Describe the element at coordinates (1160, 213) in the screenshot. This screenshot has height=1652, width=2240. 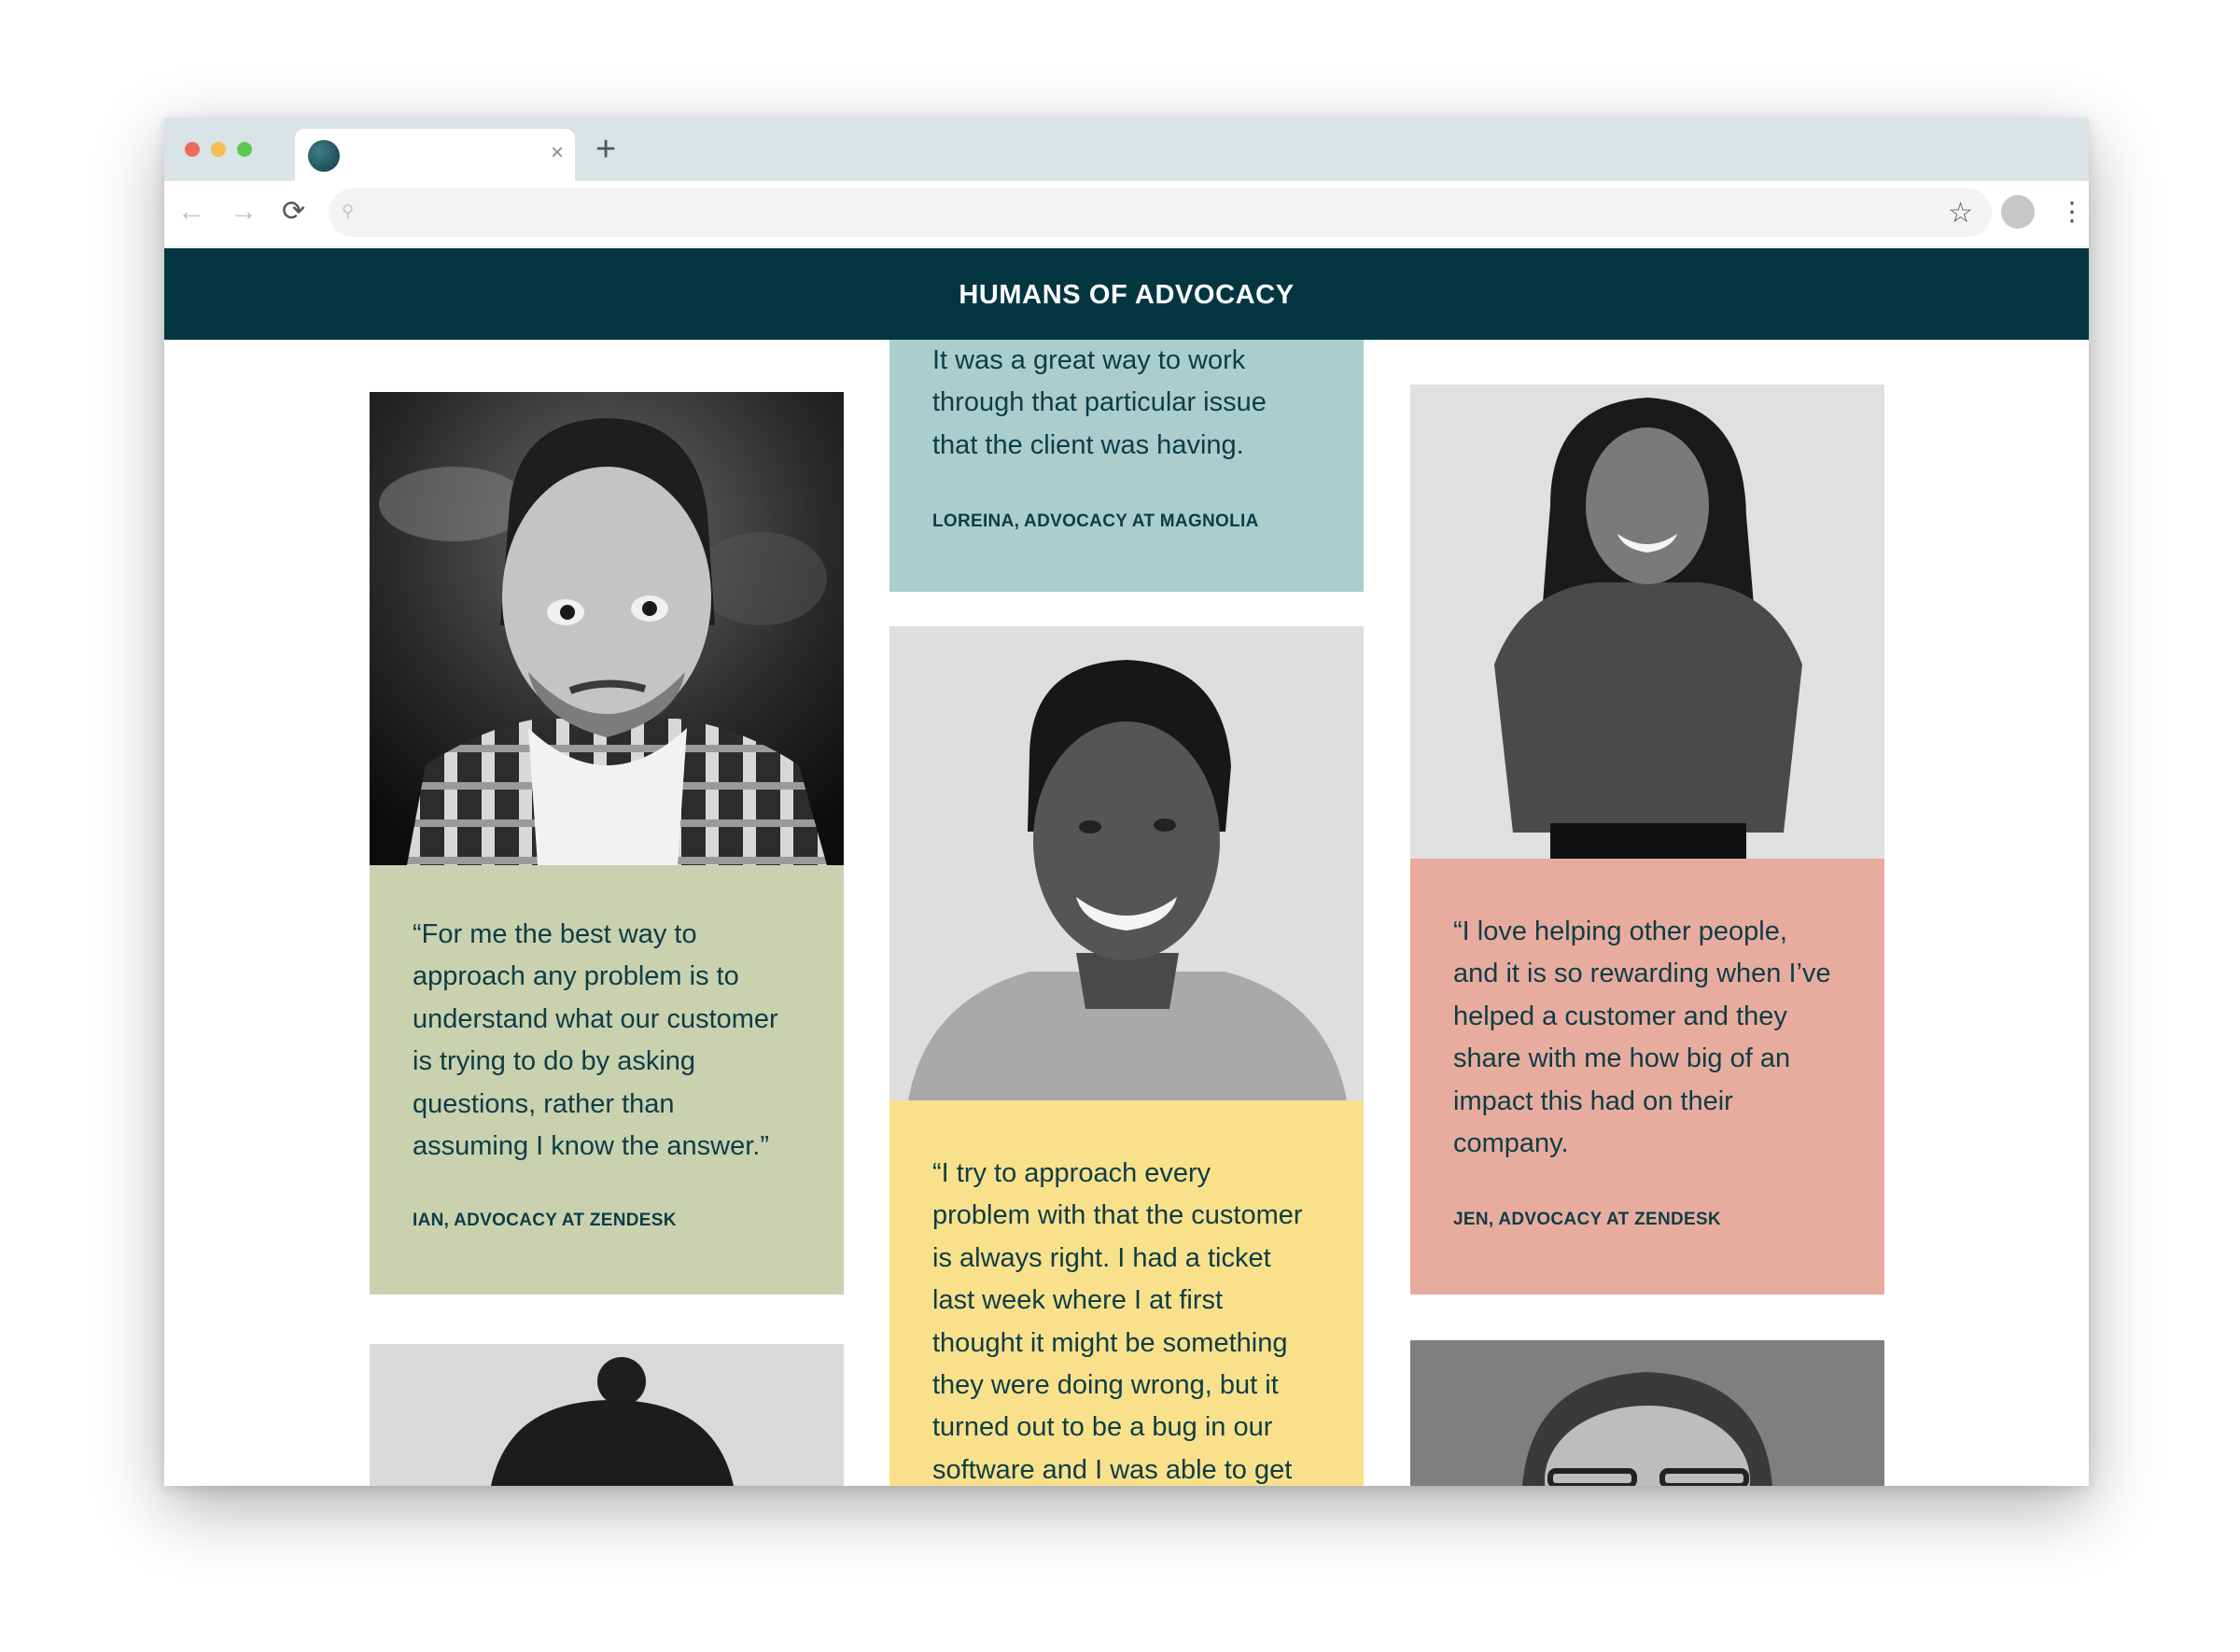
I see `address-bar: ⚲ ☆` at that location.